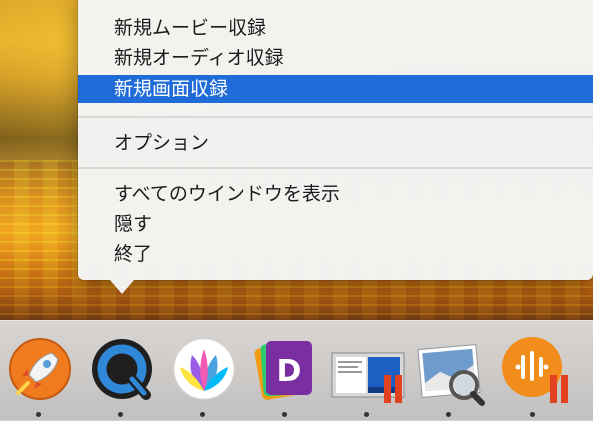  I want to click on dash-icon: D, so click(283, 370).